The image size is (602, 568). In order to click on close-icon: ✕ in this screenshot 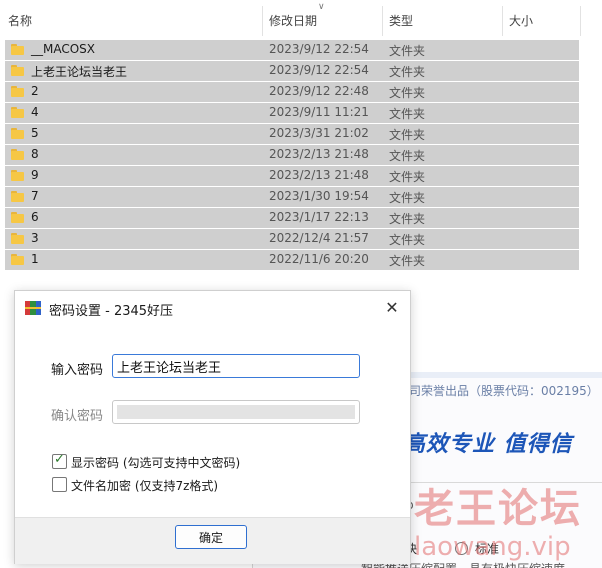, I will do `click(392, 308)`.